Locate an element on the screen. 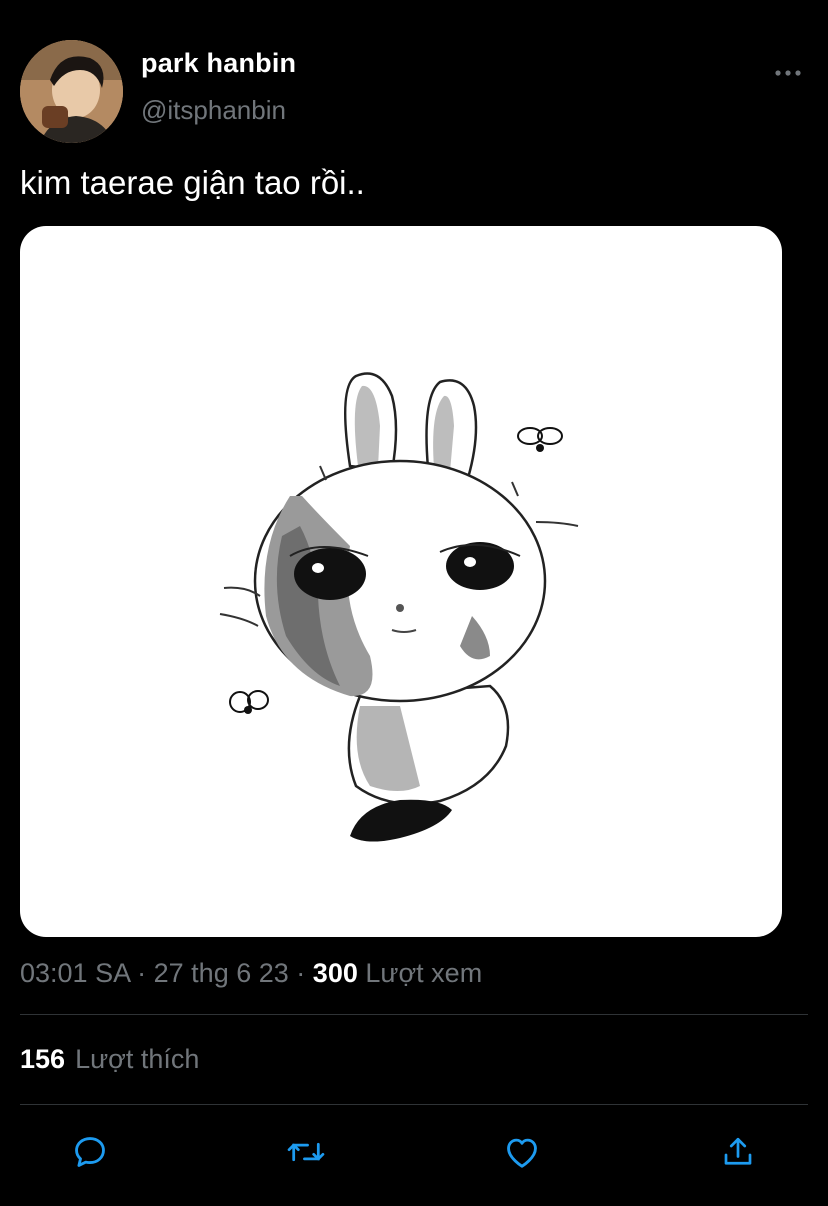 The width and height of the screenshot is (828, 1206). retweet-button is located at coordinates (306, 1152).